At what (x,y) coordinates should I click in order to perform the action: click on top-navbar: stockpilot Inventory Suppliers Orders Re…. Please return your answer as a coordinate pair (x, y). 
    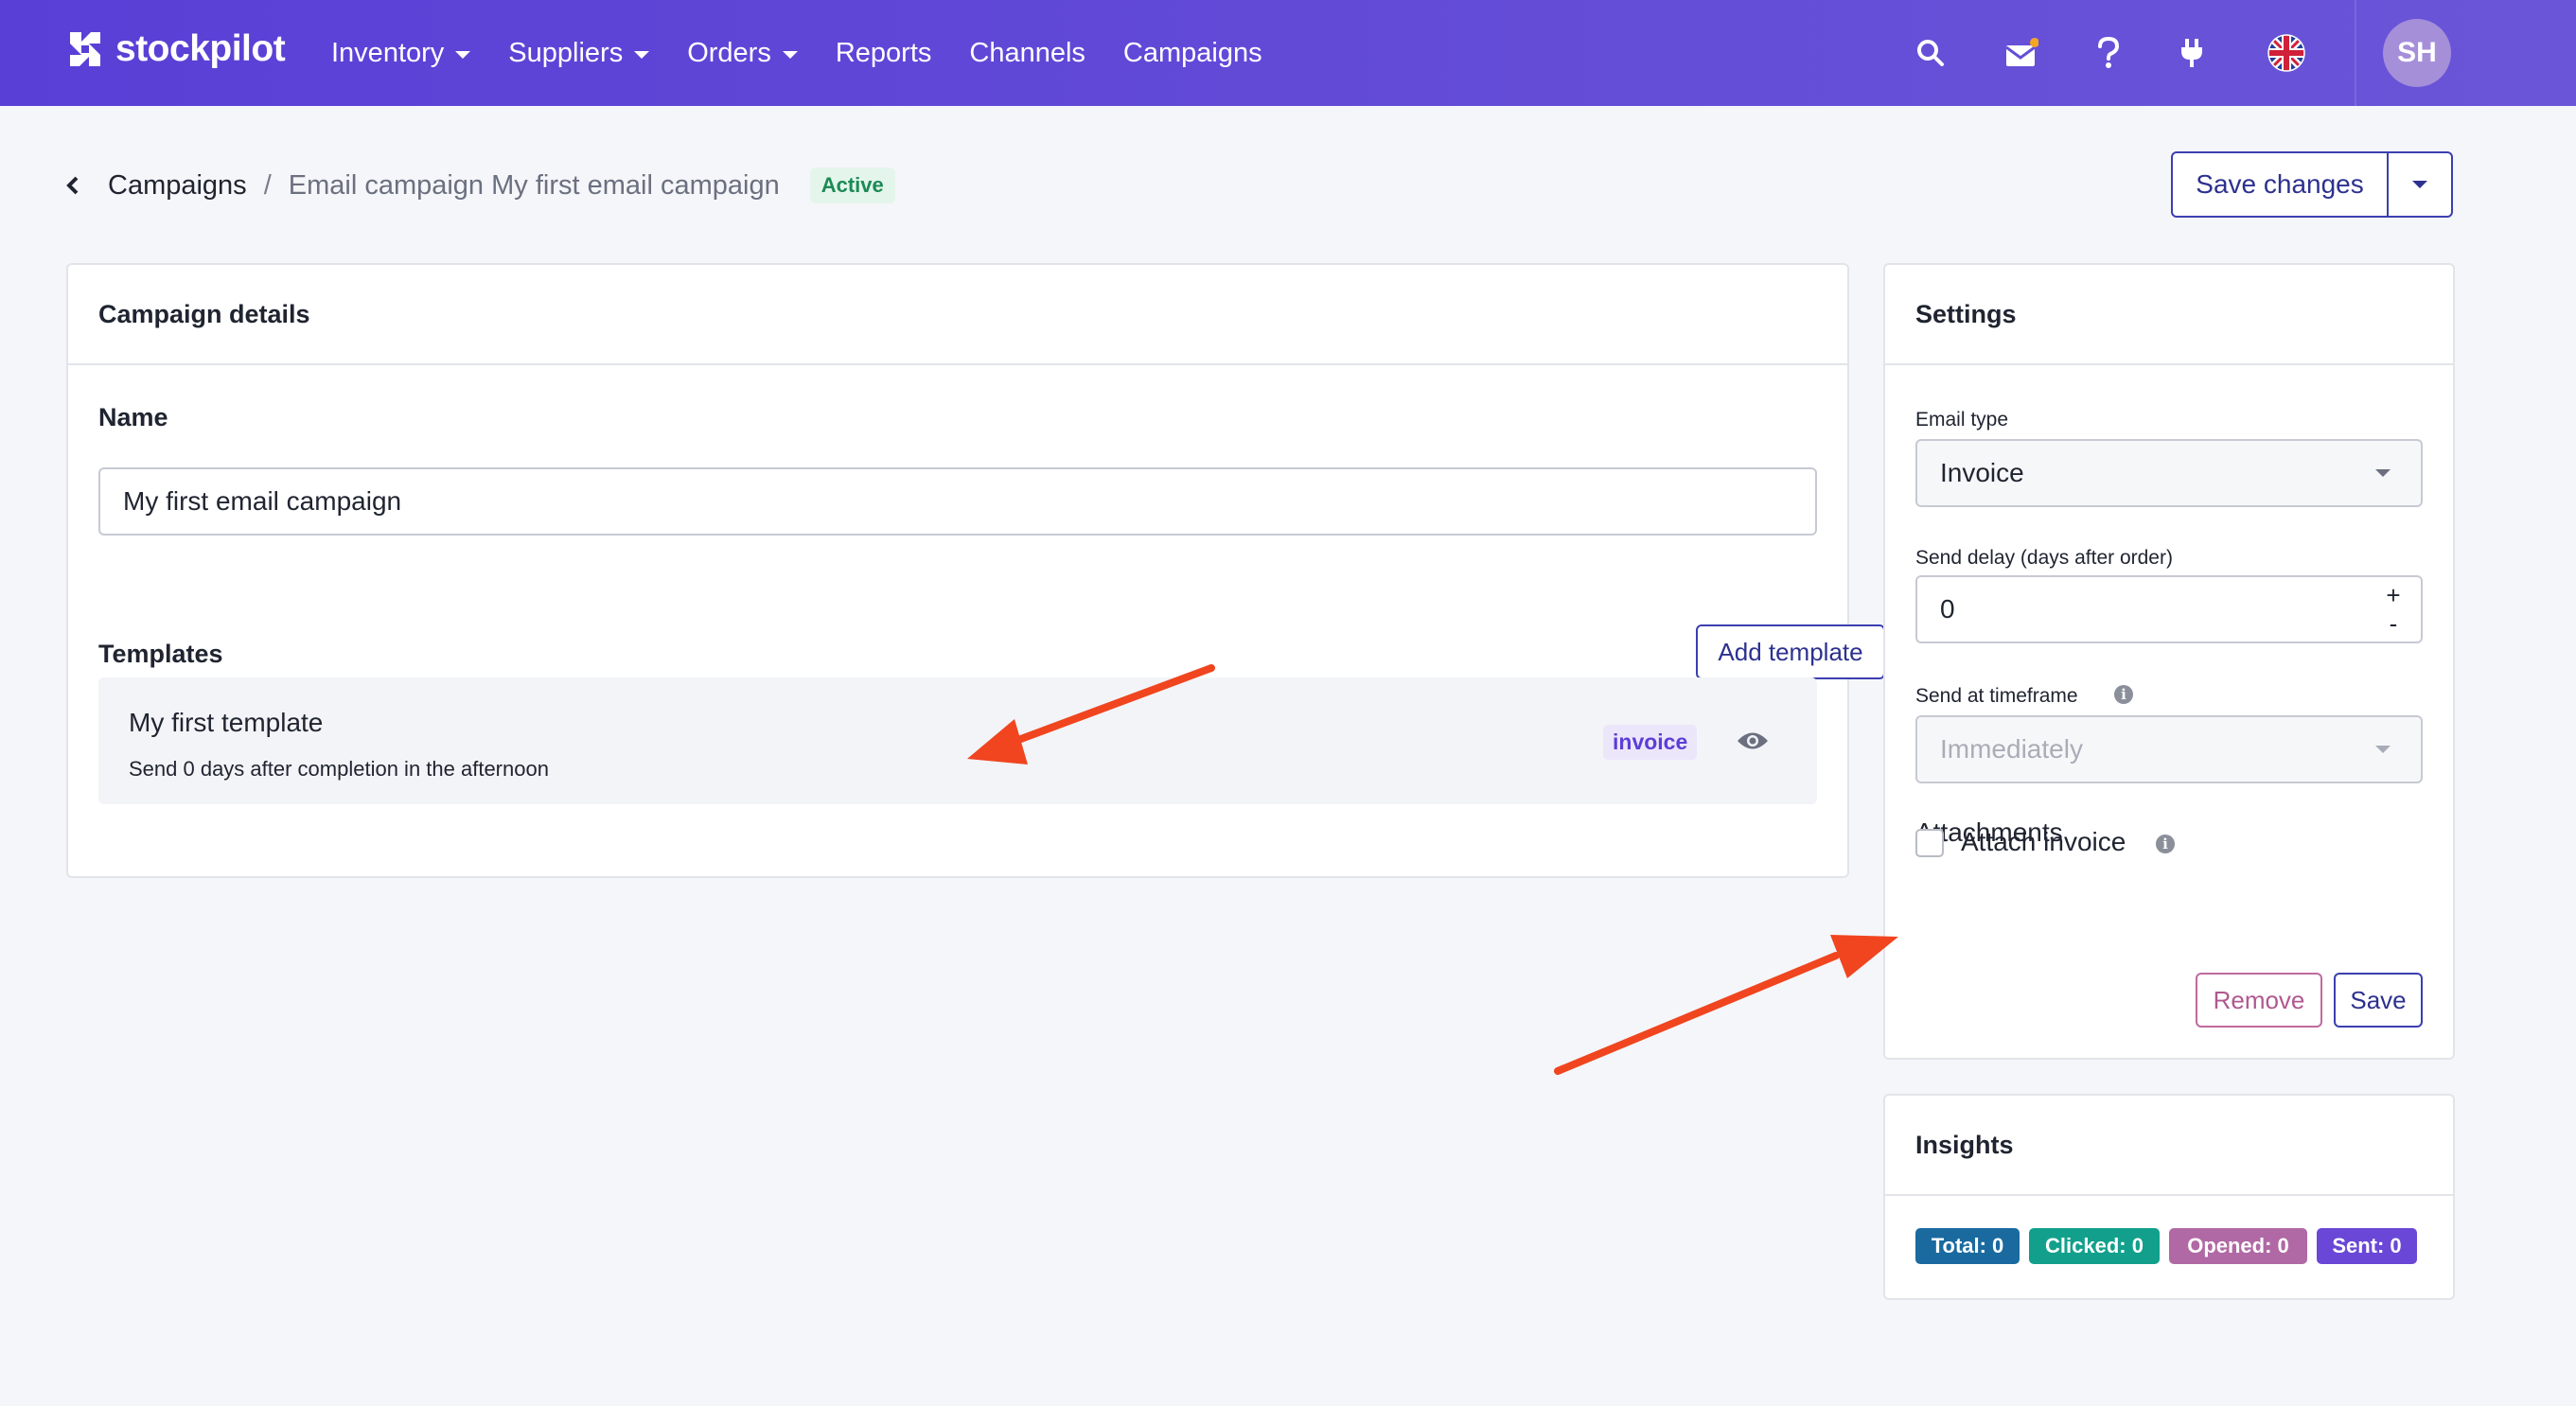
    Looking at the image, I should click on (1288, 53).